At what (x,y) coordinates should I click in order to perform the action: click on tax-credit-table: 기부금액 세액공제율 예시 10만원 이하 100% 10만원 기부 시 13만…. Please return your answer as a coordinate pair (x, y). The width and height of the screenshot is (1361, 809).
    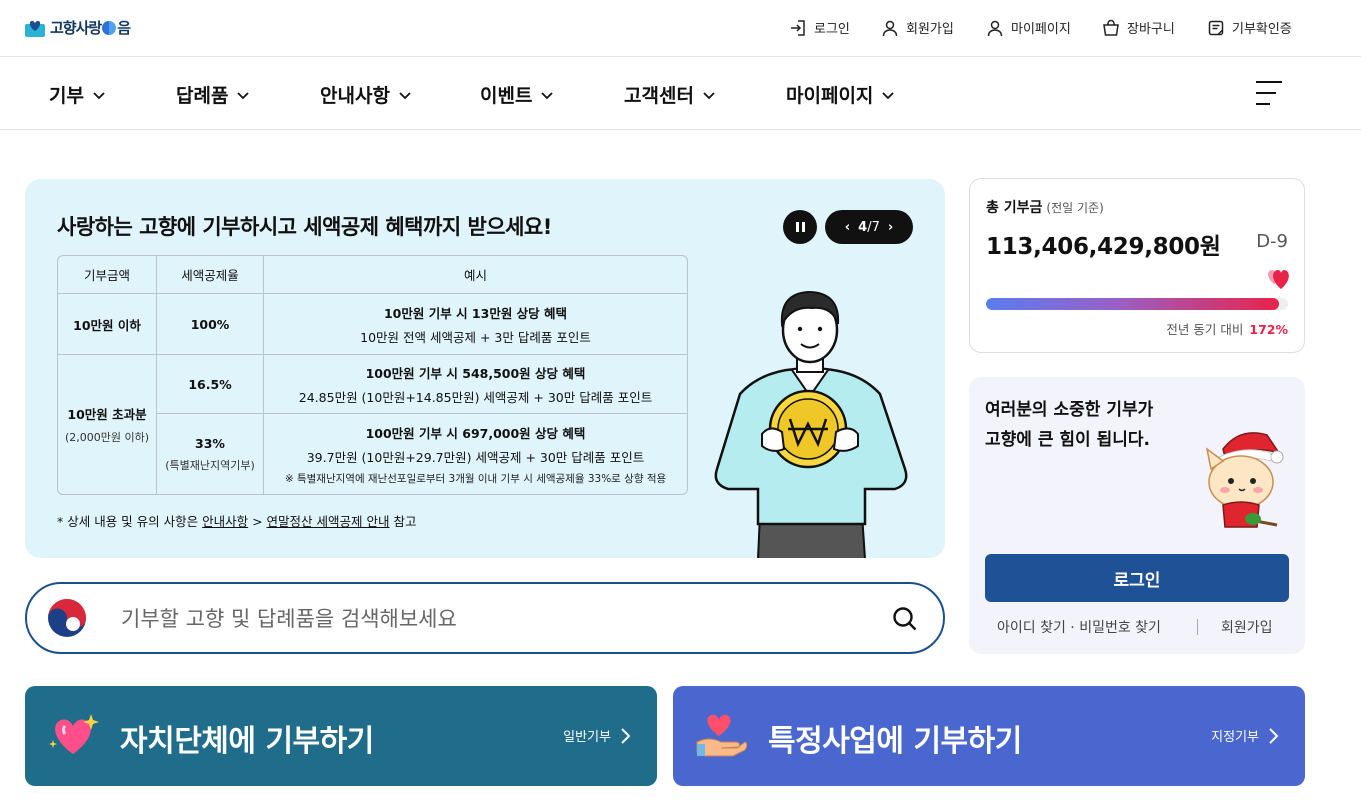
    Looking at the image, I should click on (372, 375).